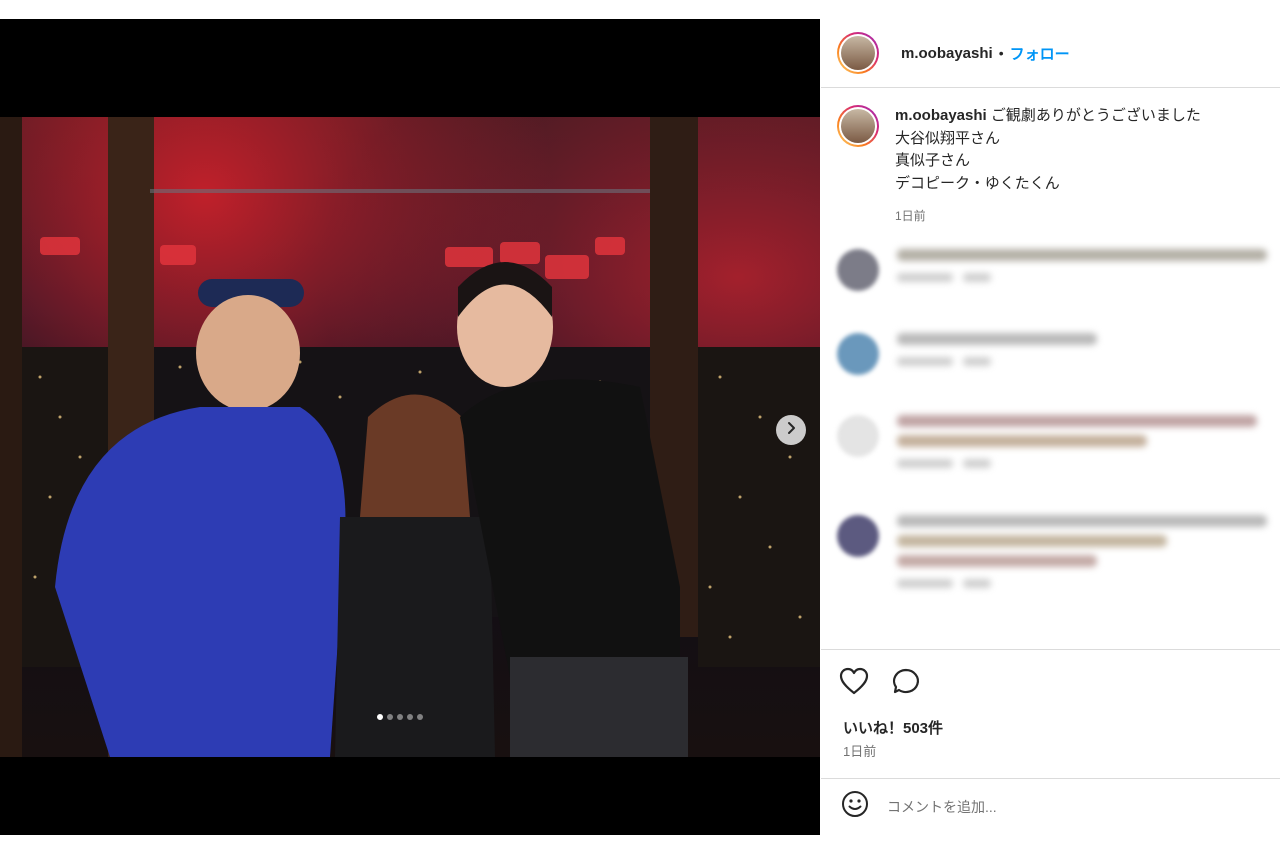 This screenshot has height=854, width=1280. What do you see at coordinates (910, 216) in the screenshot?
I see `caption-timestamp: 1日前` at bounding box center [910, 216].